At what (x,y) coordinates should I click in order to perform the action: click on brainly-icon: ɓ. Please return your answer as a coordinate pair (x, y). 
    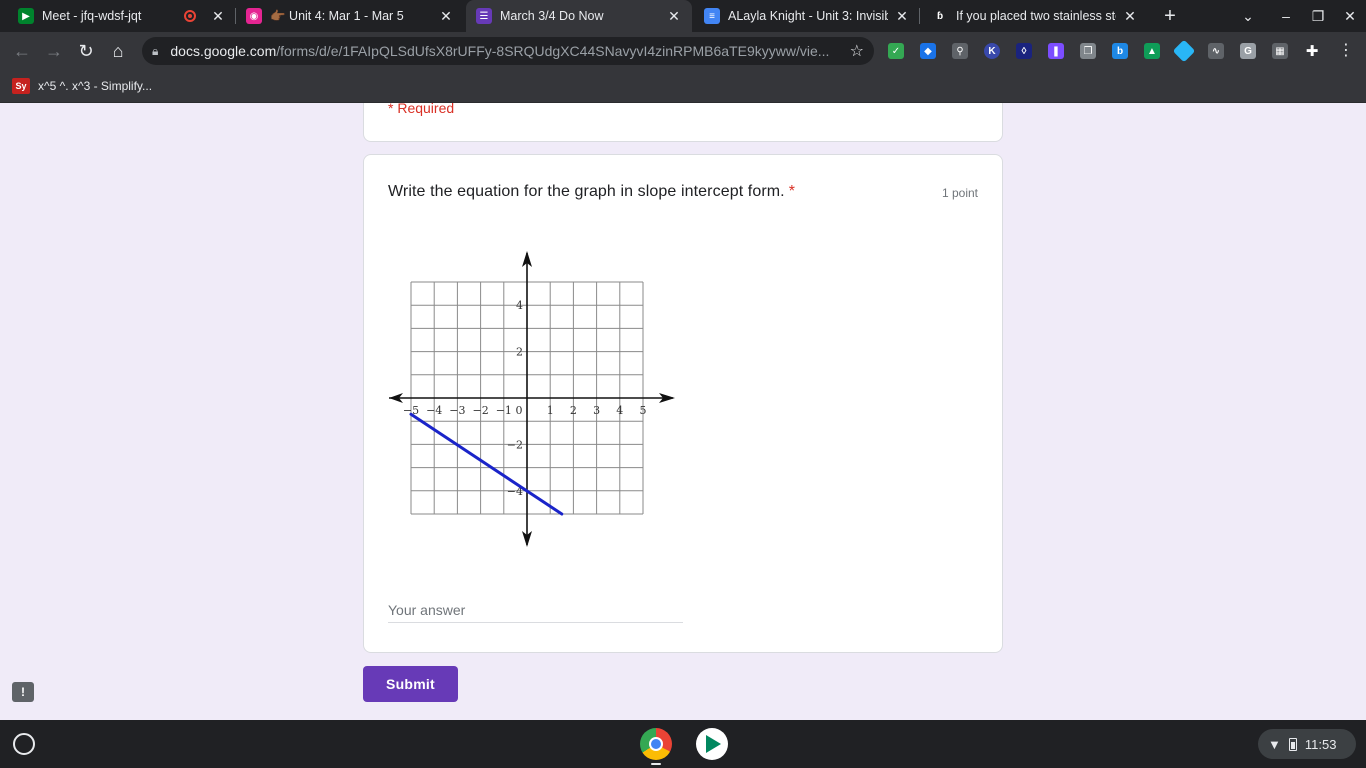
    Looking at the image, I should click on (940, 16).